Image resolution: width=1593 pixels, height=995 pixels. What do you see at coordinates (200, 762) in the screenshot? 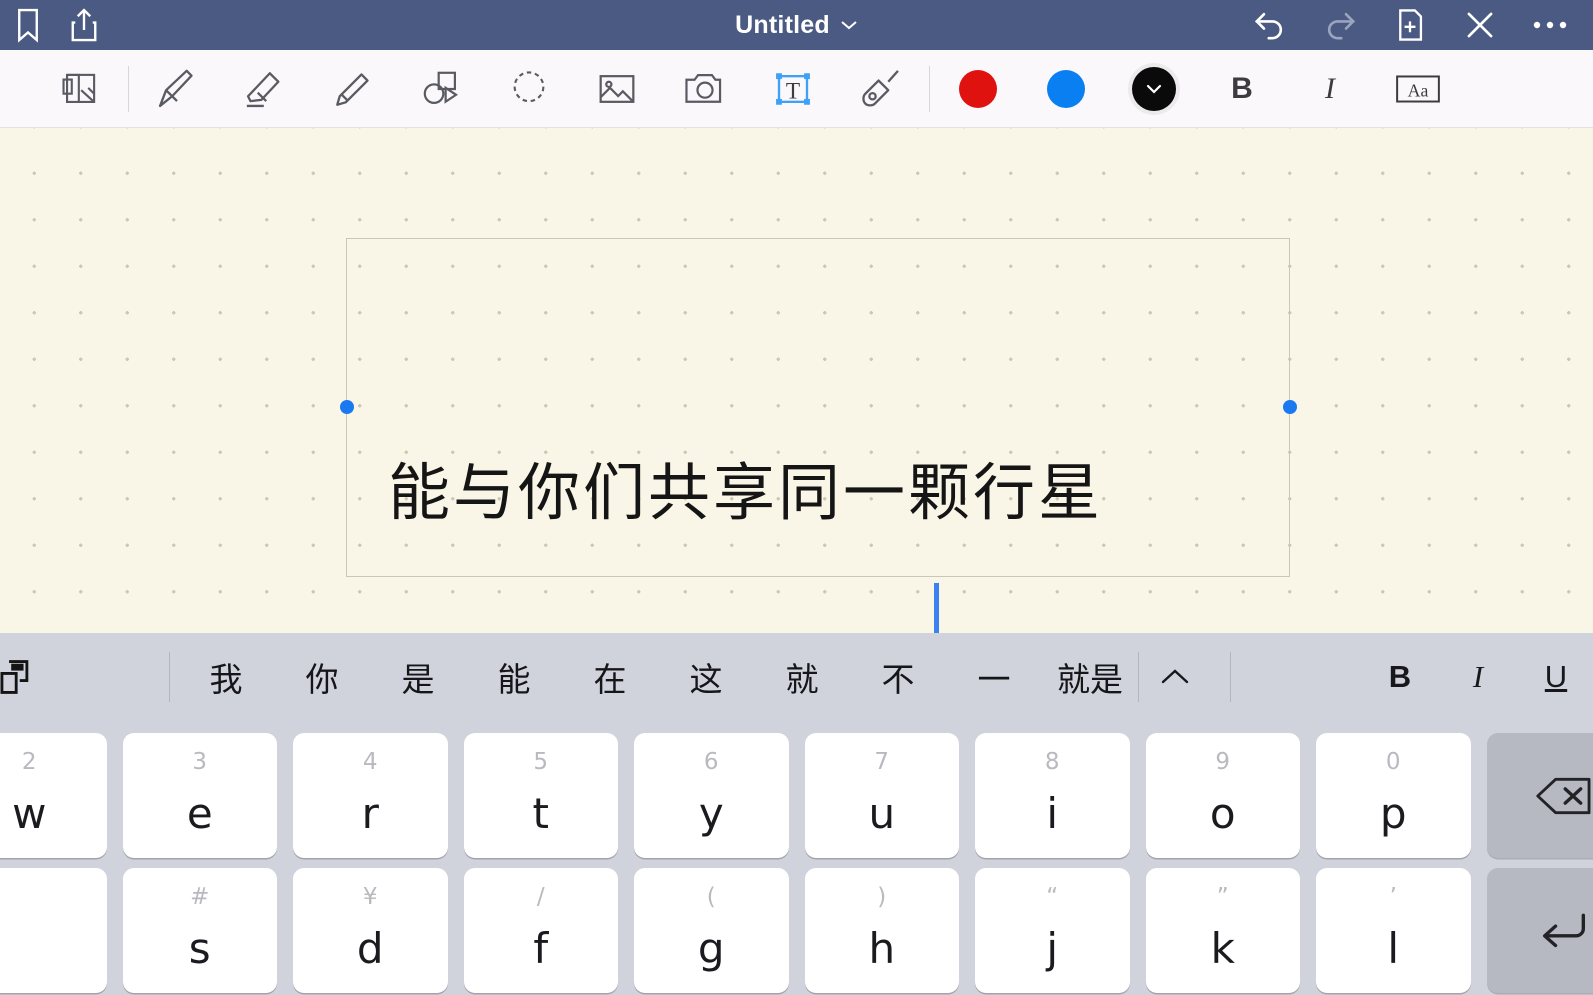
I see `key-alt-label: 3` at bounding box center [200, 762].